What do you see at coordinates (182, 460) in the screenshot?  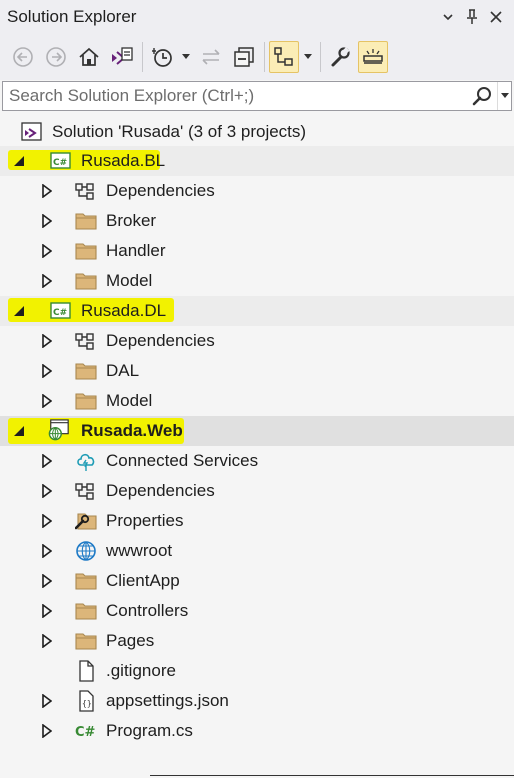 I see `tree-item-label: Connected Services` at bounding box center [182, 460].